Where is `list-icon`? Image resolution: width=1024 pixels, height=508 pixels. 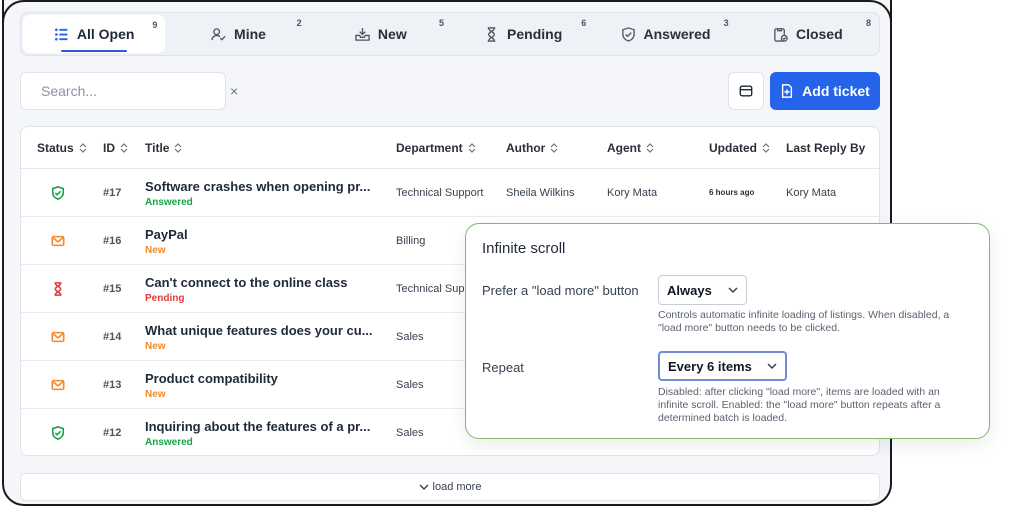 list-icon is located at coordinates (61, 34).